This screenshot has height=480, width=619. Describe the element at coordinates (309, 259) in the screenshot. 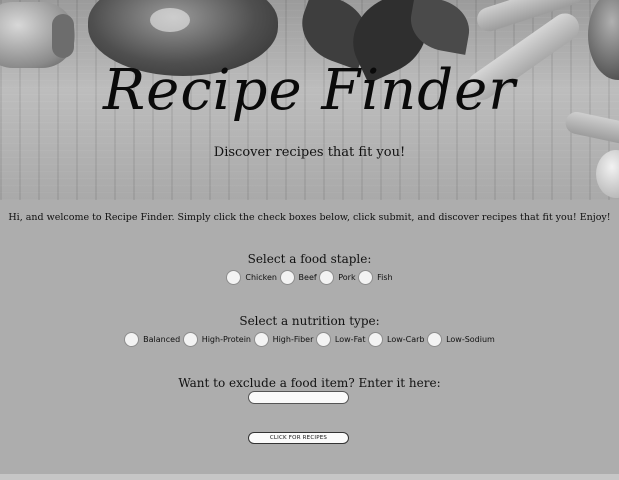

I see `food-staple-heading: Select a food staple:` at that location.